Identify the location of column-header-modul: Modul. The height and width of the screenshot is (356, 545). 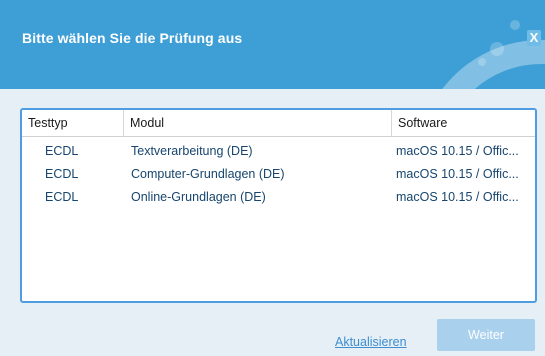
(257, 123).